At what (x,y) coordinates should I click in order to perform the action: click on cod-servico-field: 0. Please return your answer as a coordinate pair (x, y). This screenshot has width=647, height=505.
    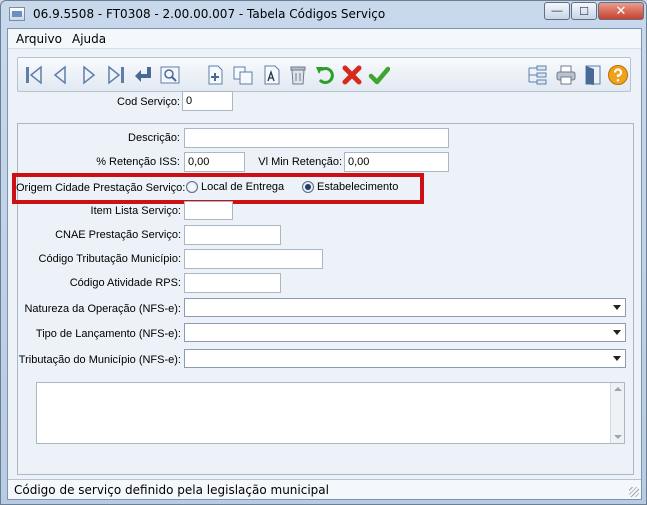
    Looking at the image, I should click on (207, 101).